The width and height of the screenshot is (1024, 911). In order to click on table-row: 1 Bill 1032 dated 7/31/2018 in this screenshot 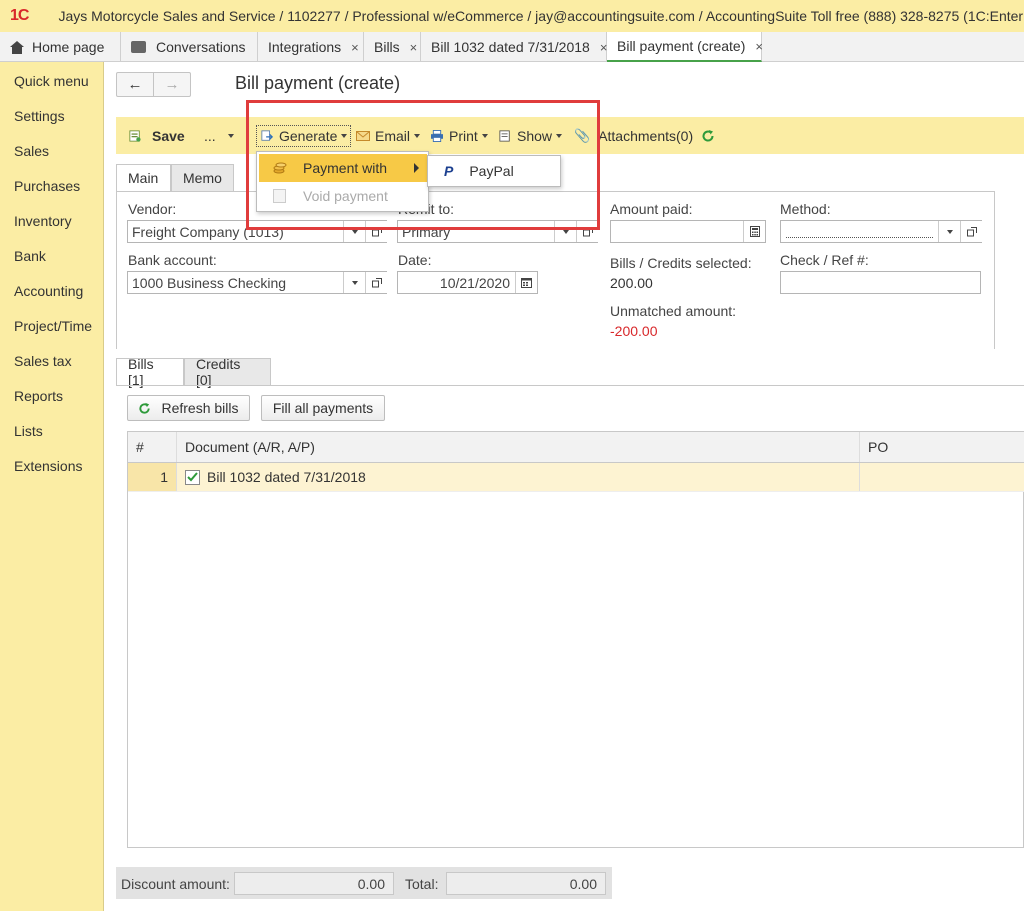, I will do `click(576, 477)`.